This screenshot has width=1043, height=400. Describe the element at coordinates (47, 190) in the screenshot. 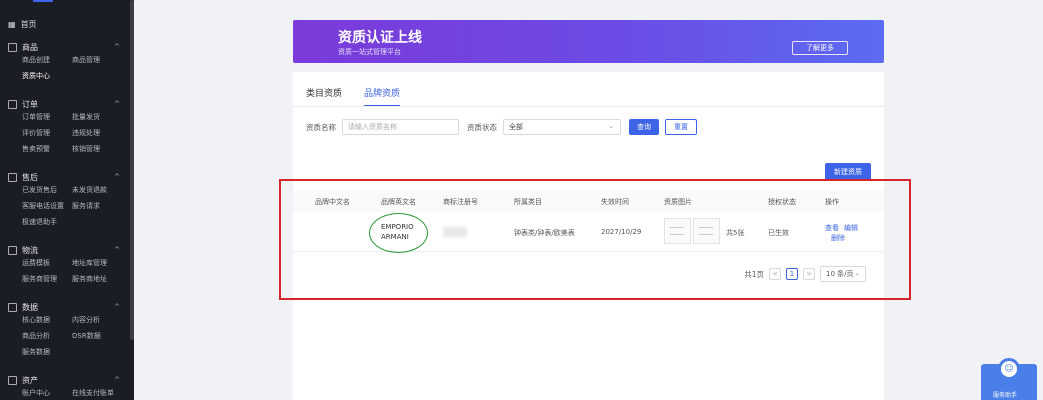

I see `sidebar-item: 已发货售后` at that location.